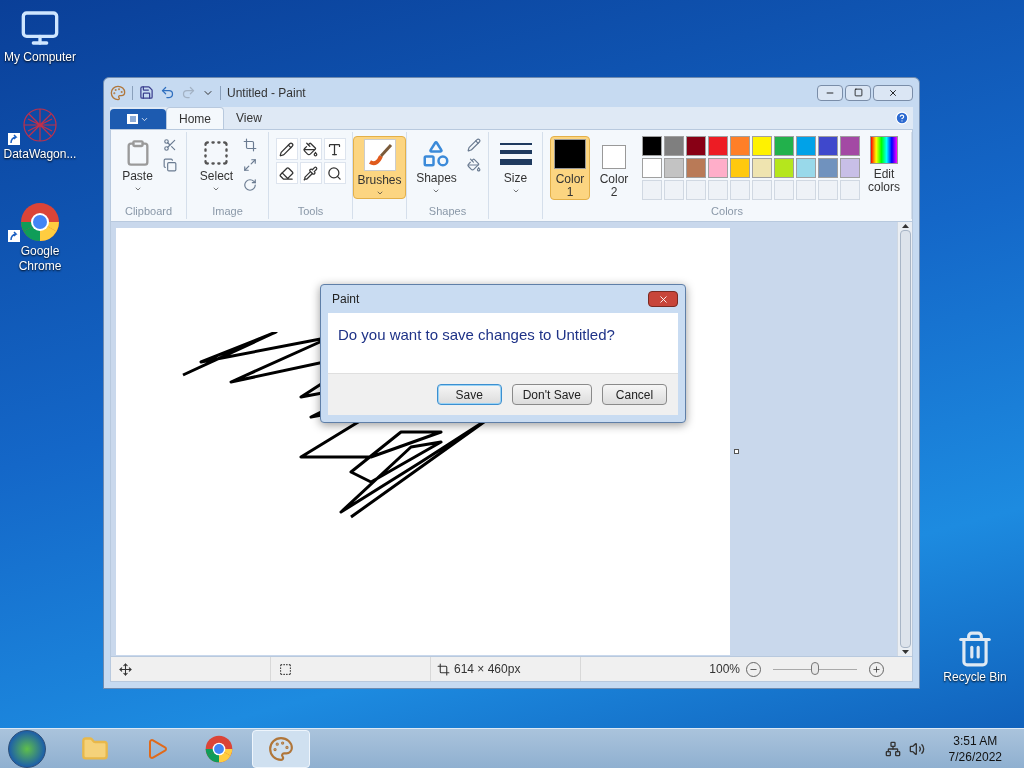 The image size is (1024, 768). I want to click on shapes-button: Shapes, so click(436, 166).